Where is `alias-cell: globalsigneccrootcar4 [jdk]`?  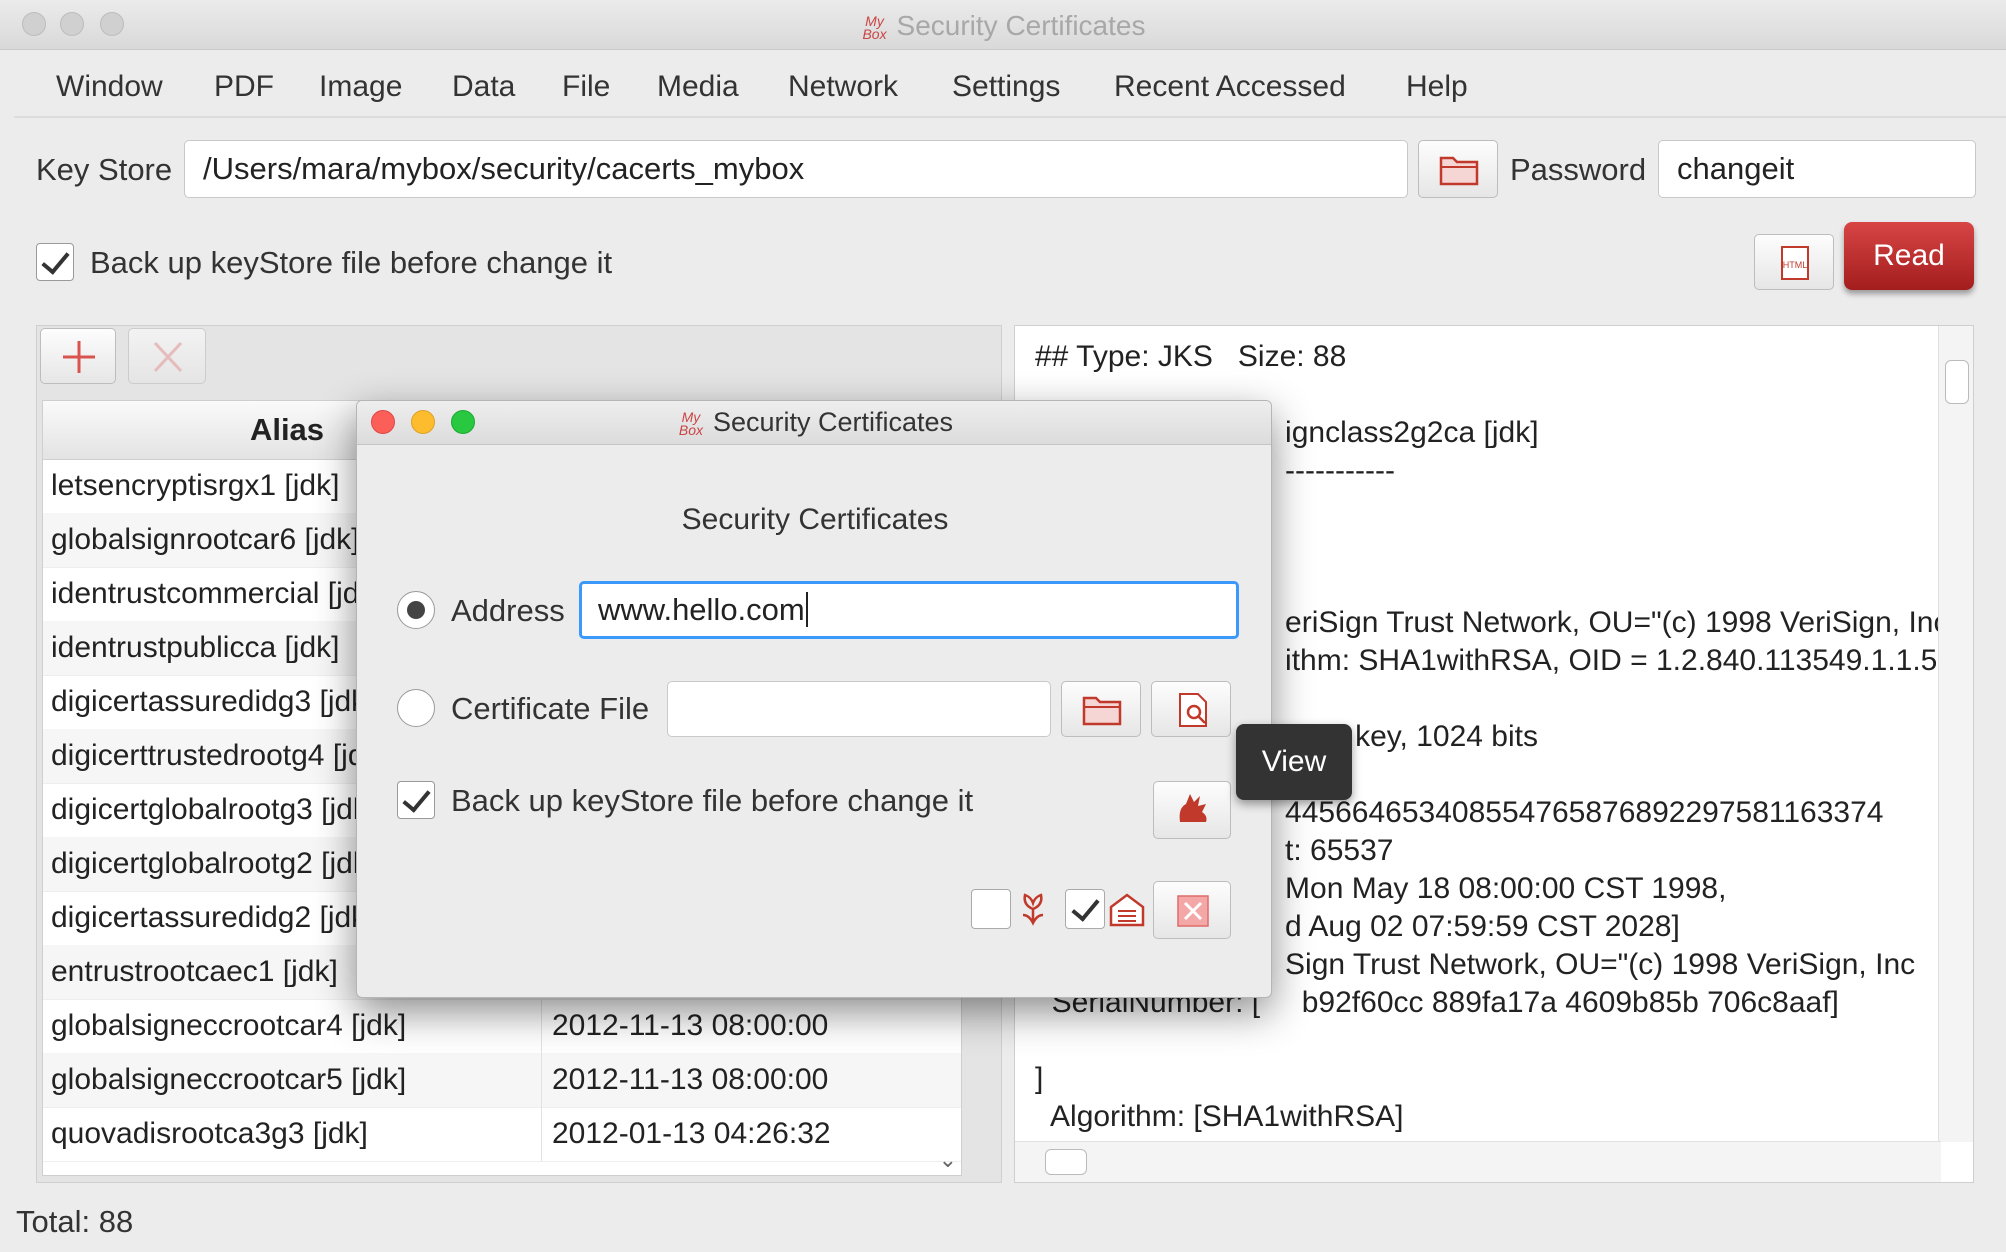 alias-cell: globalsigneccrootcar4 [jdk] is located at coordinates (229, 1025).